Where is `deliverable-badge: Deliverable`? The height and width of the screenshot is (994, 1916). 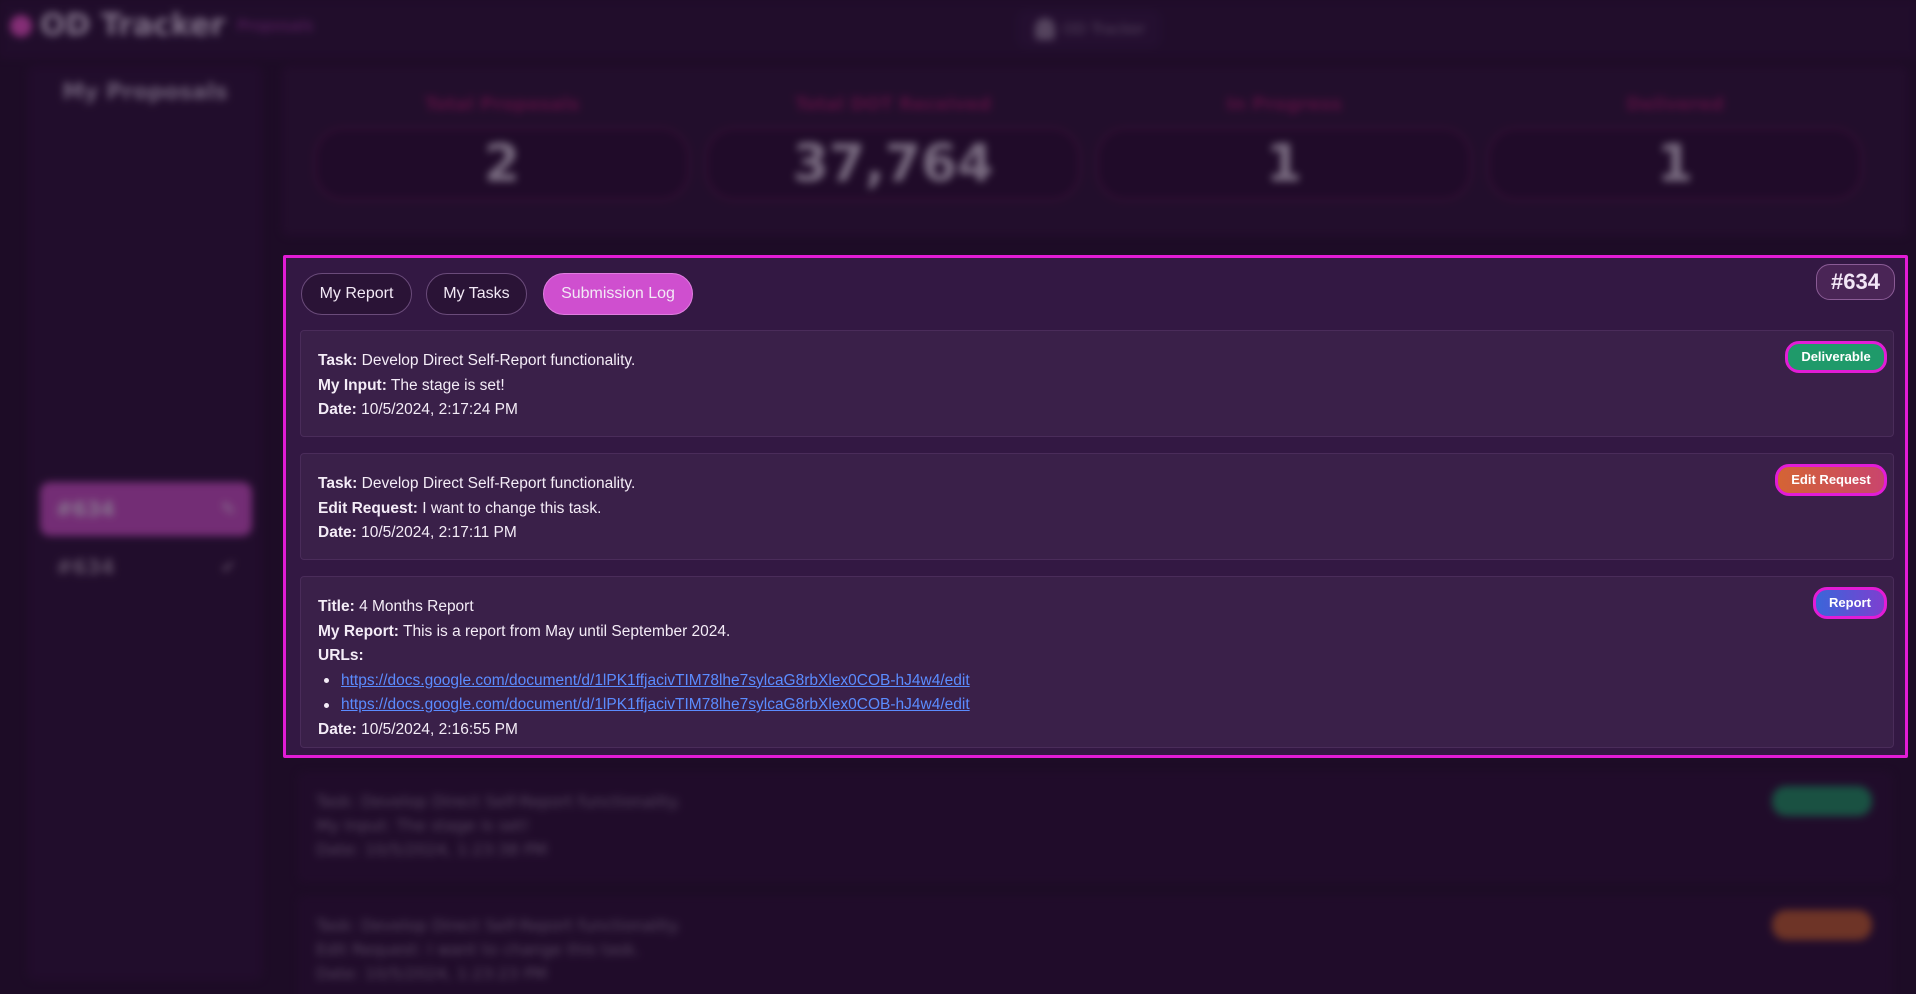
deliverable-badge: Deliverable is located at coordinates (1836, 357).